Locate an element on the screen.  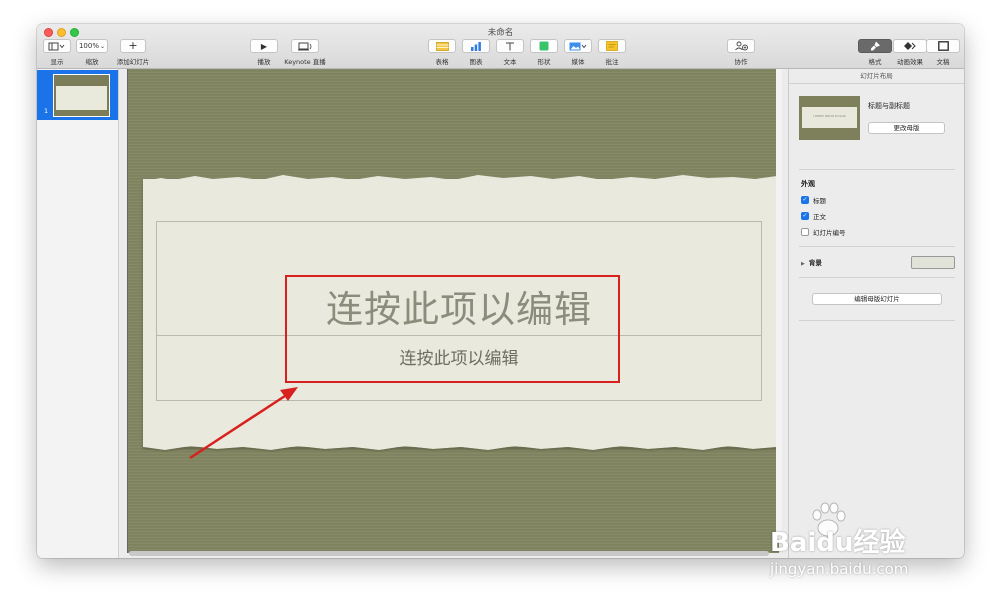
media-button: 媒体 is located at coordinates (578, 52).